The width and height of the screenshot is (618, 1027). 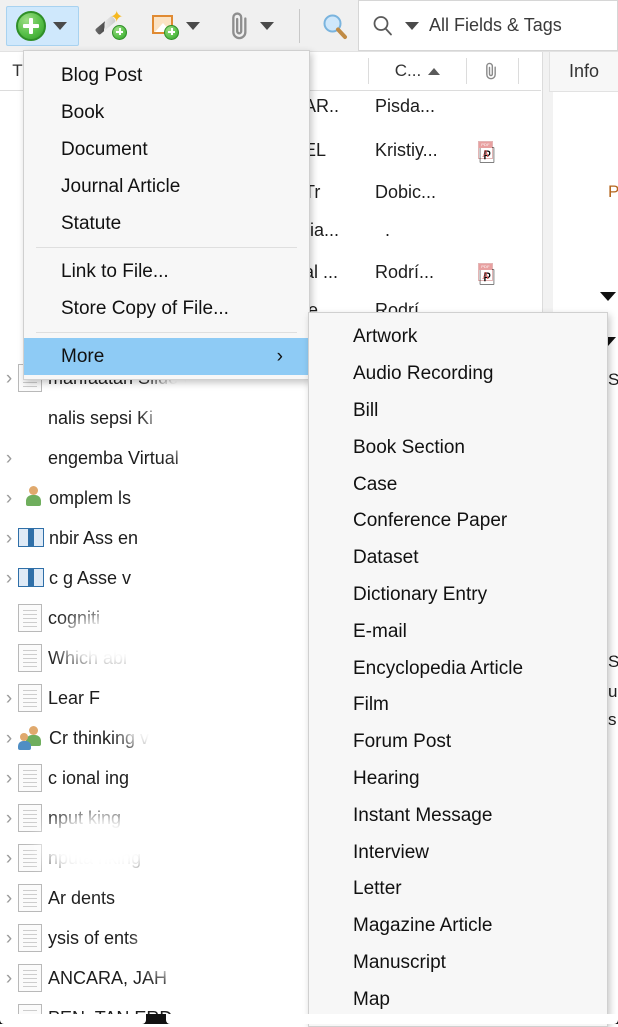 What do you see at coordinates (458, 742) in the screenshot?
I see `submenu-item-forum-post: Forum Post` at bounding box center [458, 742].